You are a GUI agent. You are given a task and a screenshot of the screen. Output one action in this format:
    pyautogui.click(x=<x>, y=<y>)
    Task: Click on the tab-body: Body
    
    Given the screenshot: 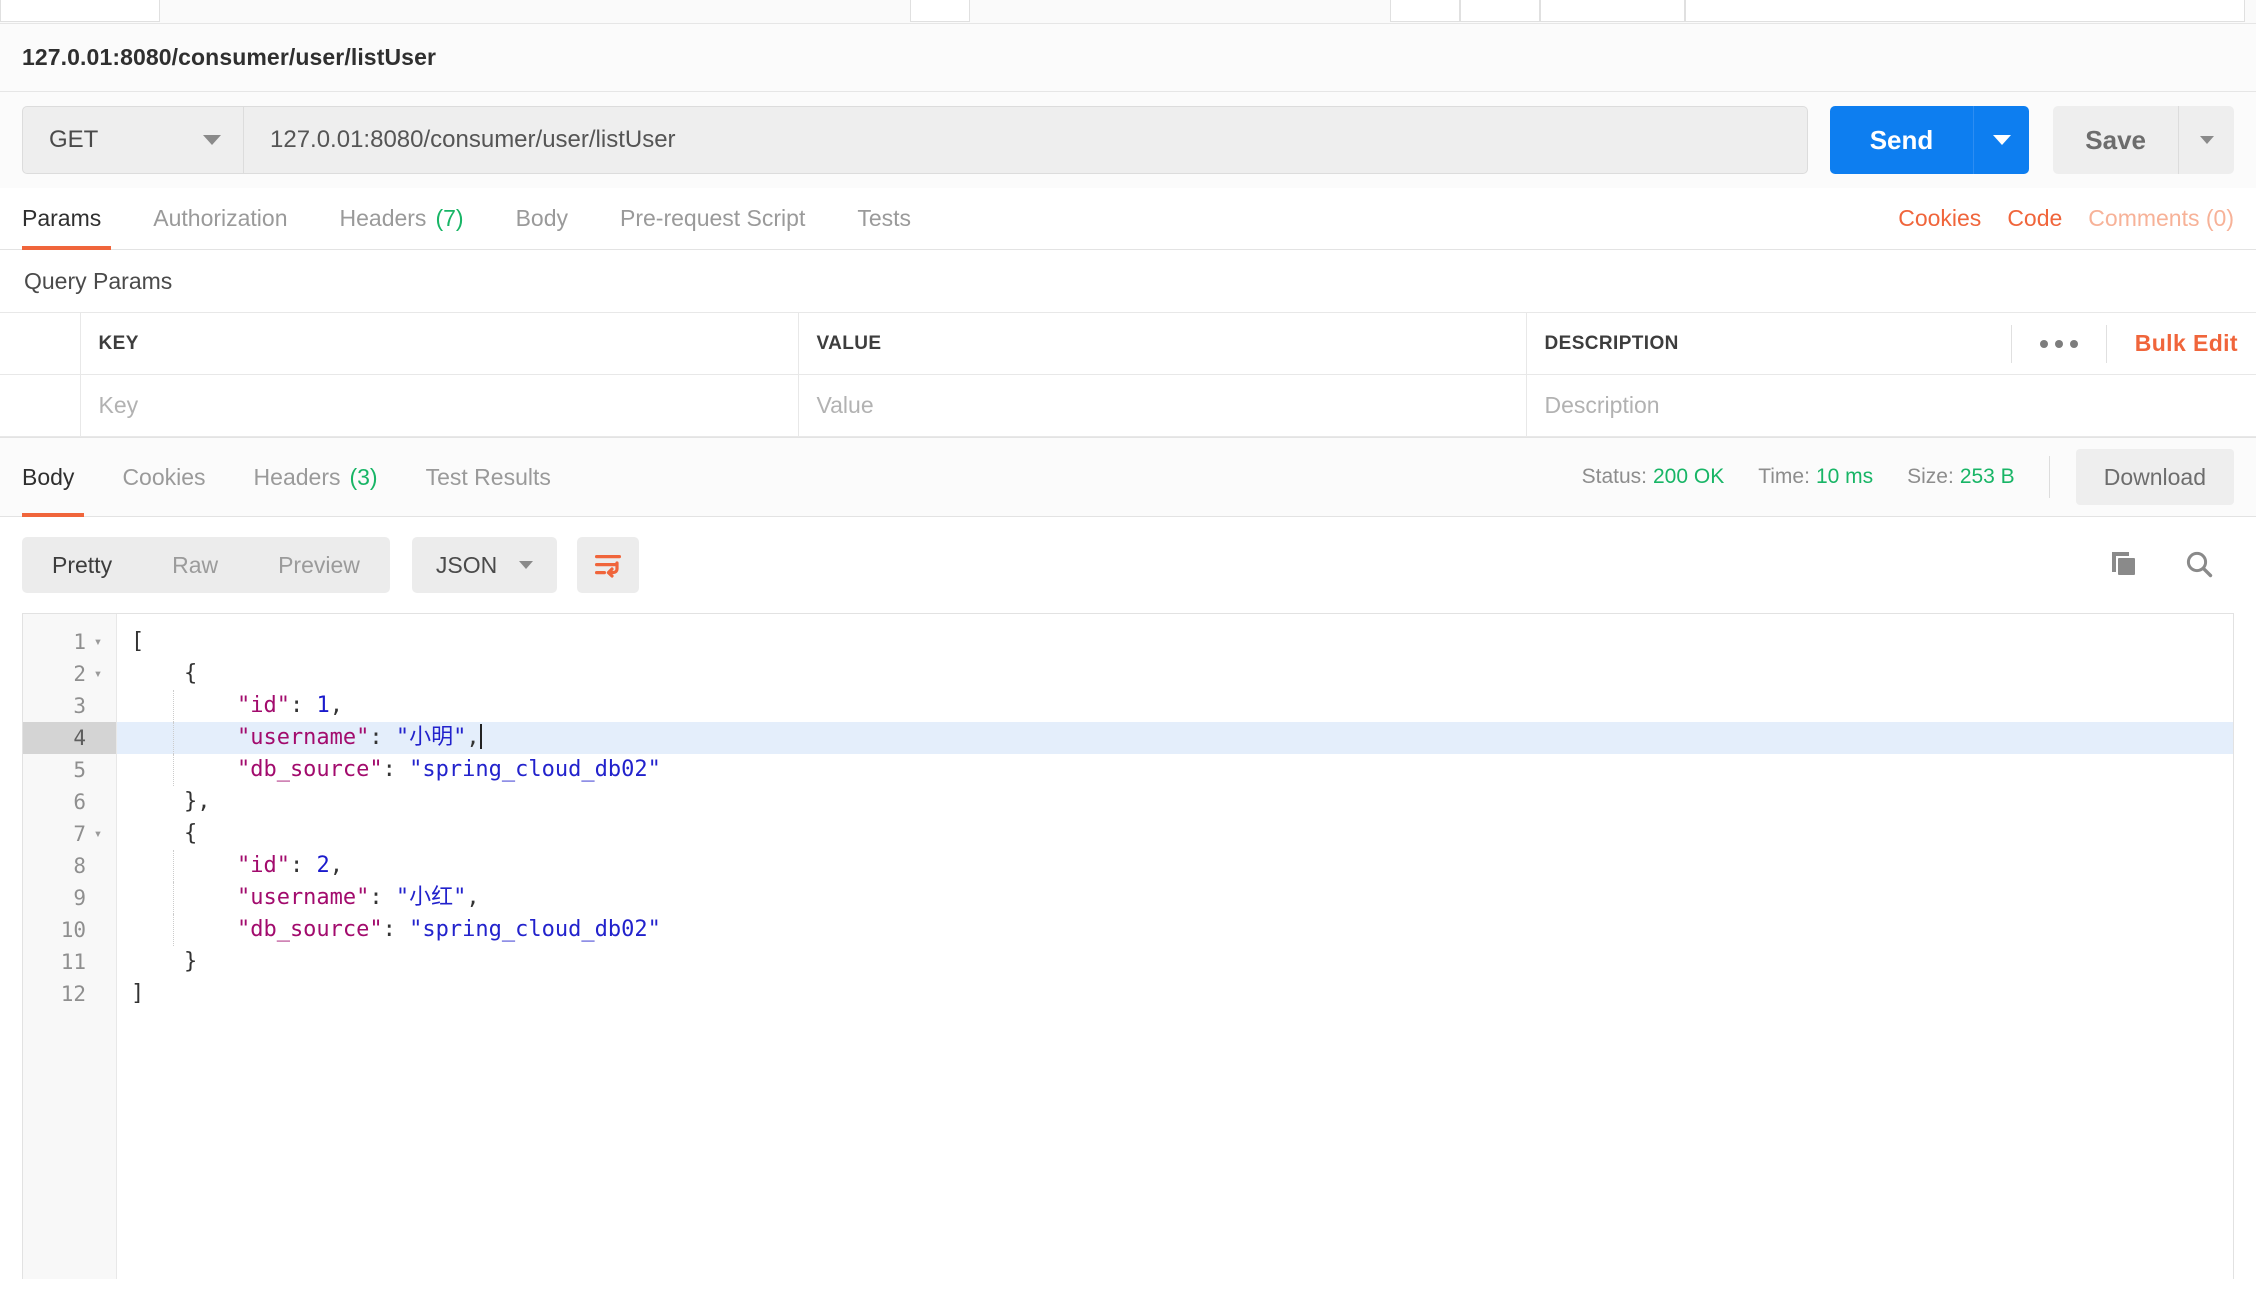 What is the action you would take?
    pyautogui.click(x=542, y=218)
    